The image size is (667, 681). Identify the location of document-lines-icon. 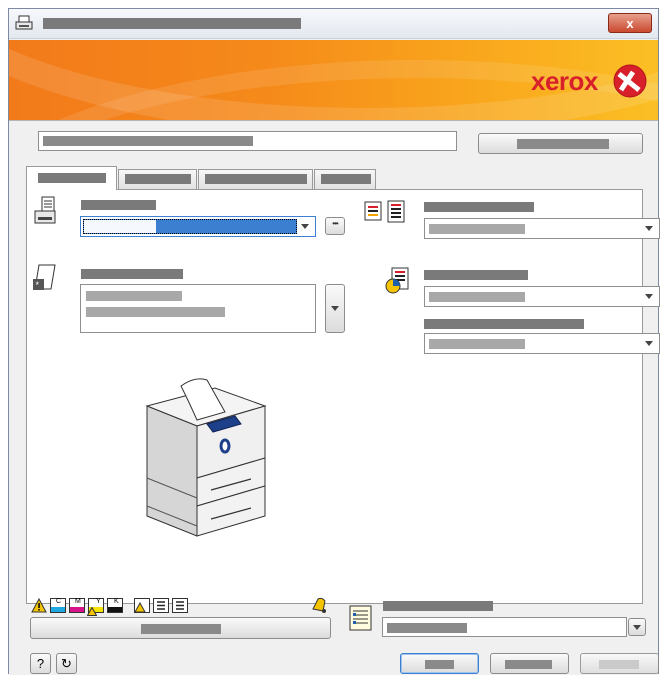
(385, 212).